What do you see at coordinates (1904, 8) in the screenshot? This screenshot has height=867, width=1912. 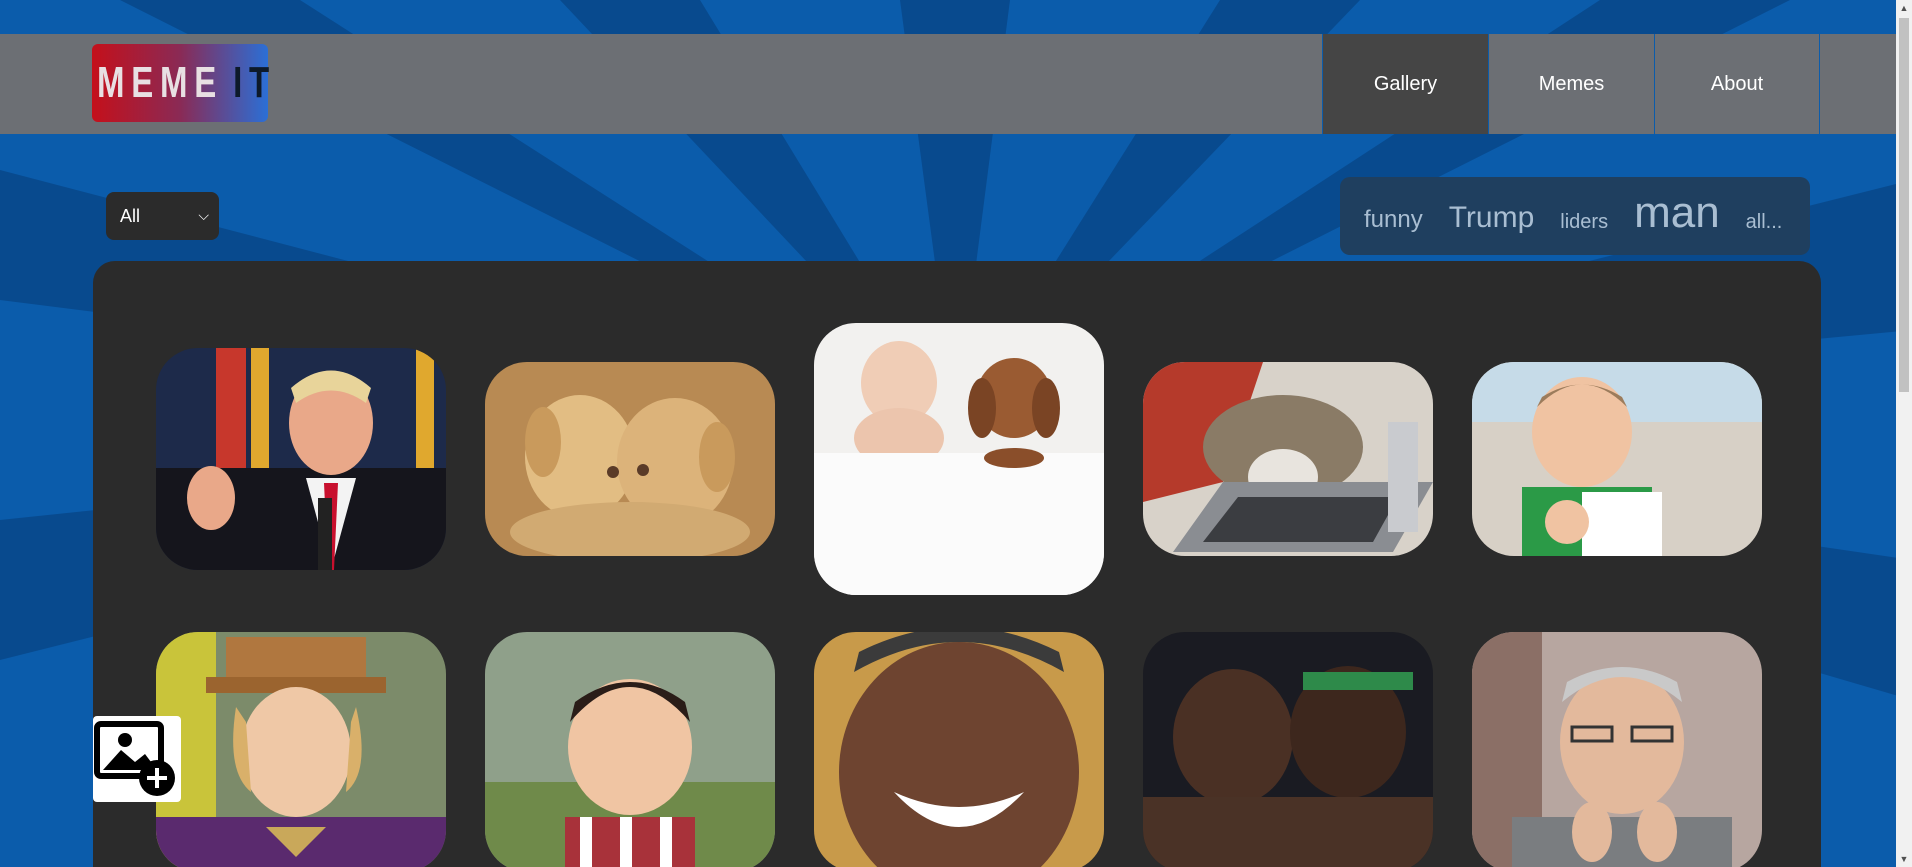 I see `scroll-up-icon: ▲` at bounding box center [1904, 8].